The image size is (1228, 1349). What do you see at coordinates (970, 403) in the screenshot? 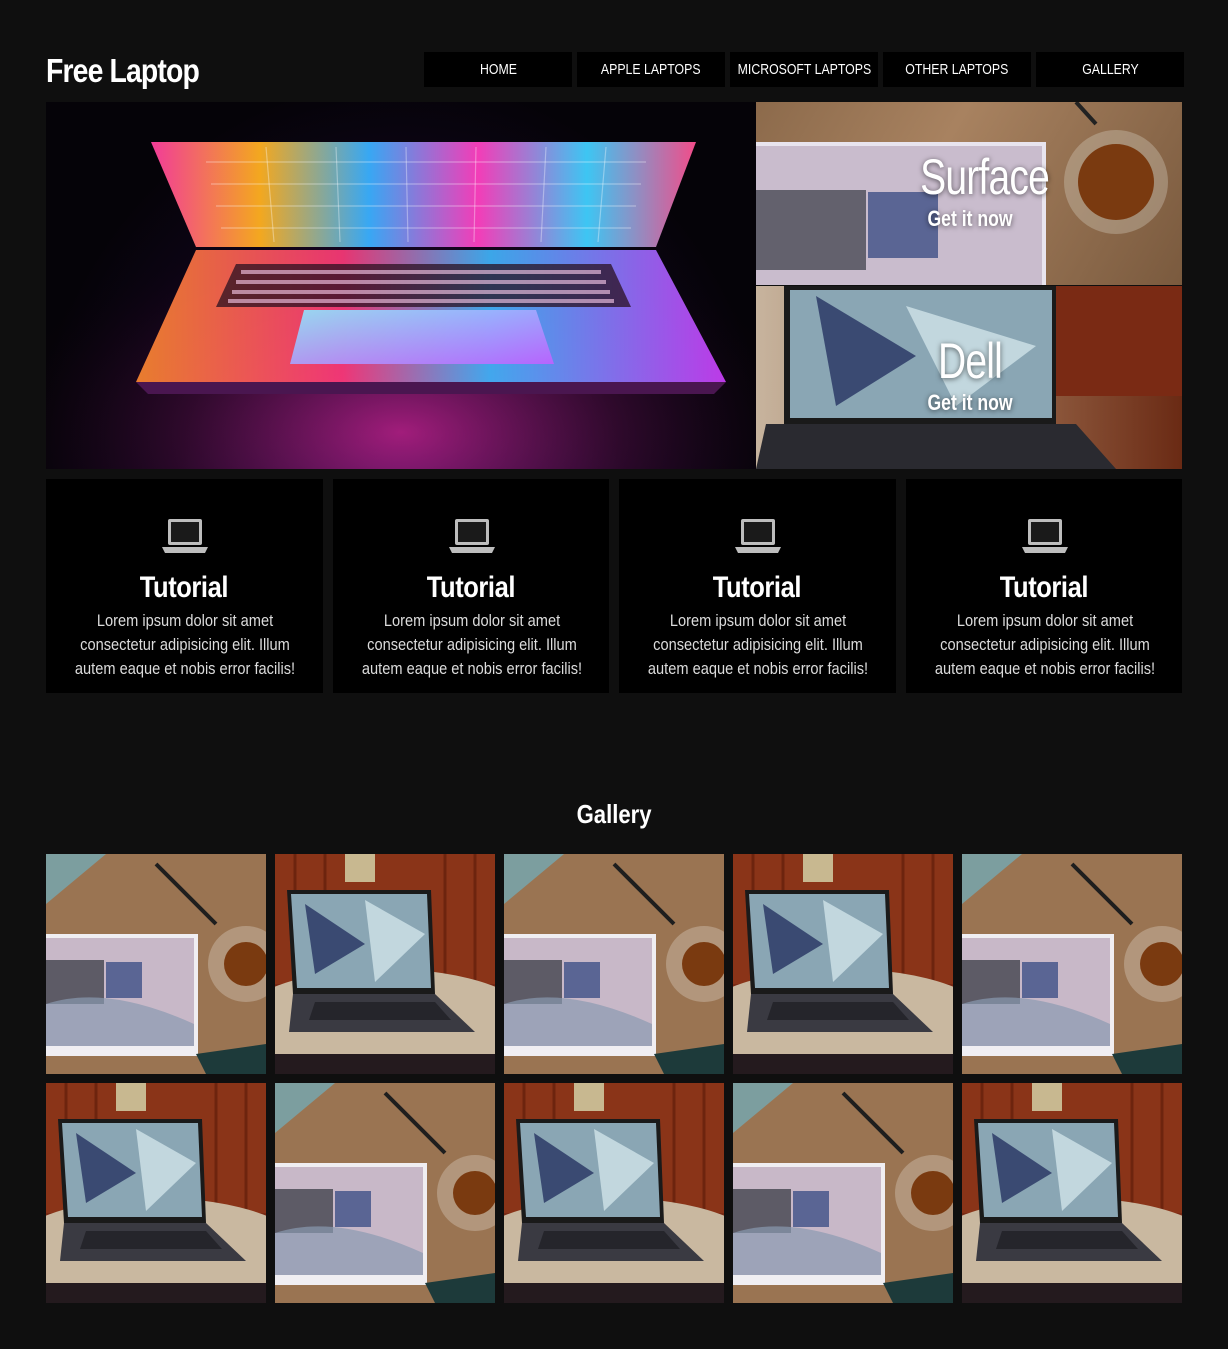
I see `promo-dell-cta: Get it now` at bounding box center [970, 403].